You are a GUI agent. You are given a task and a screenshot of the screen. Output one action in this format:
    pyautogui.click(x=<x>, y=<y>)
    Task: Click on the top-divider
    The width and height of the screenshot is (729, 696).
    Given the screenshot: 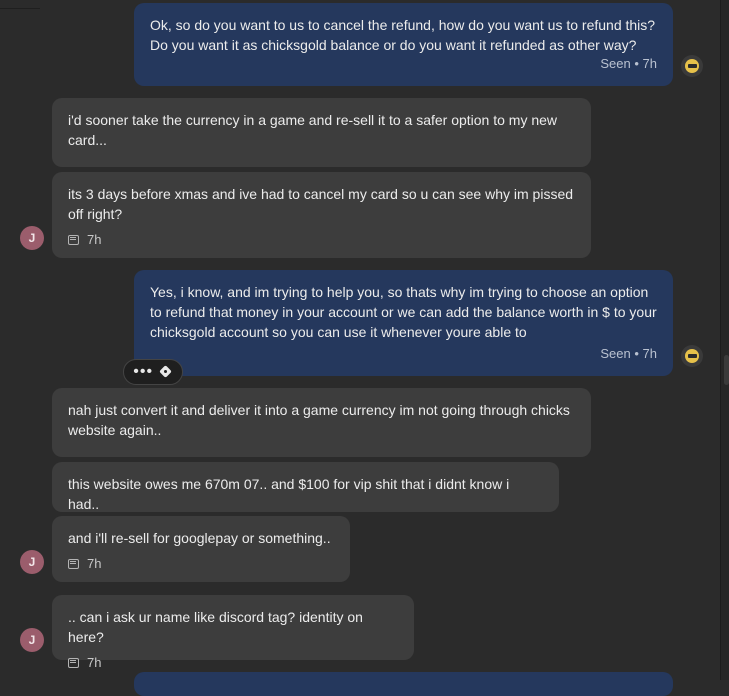 What is the action you would take?
    pyautogui.click(x=20, y=4)
    